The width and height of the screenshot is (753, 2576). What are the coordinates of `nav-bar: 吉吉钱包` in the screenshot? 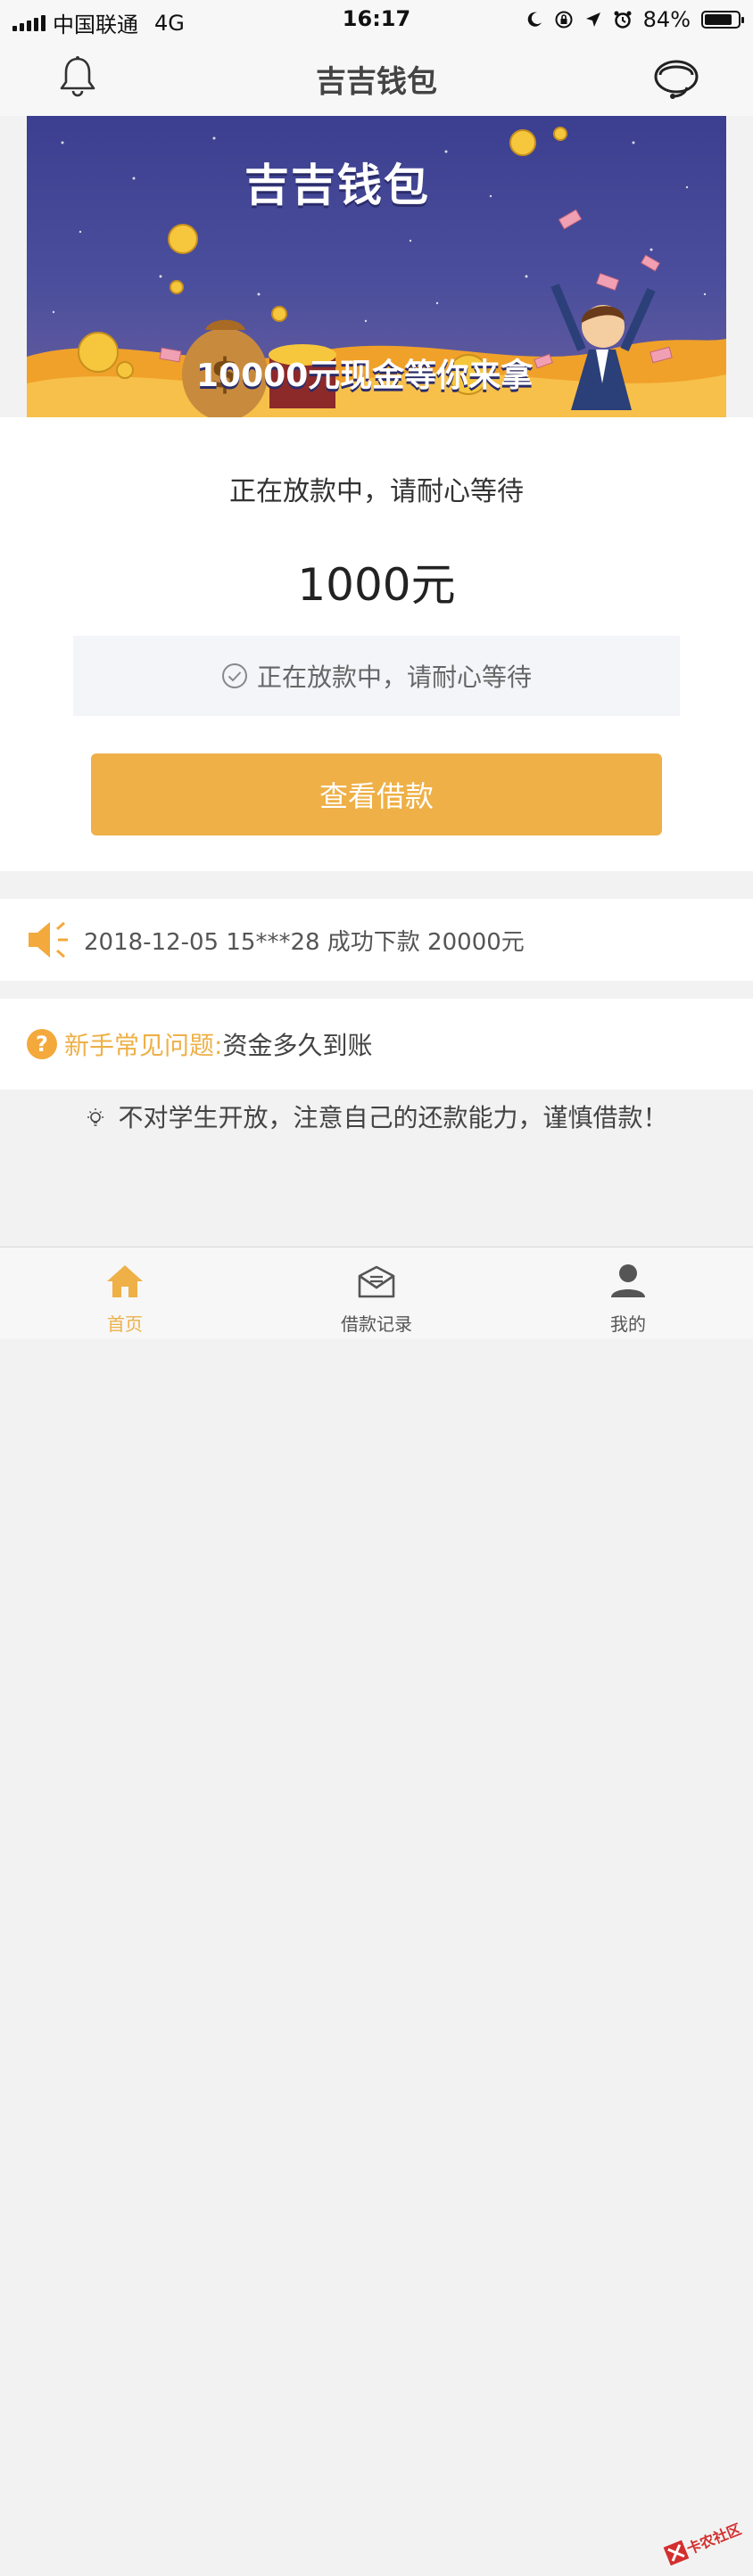 It's located at (376, 77).